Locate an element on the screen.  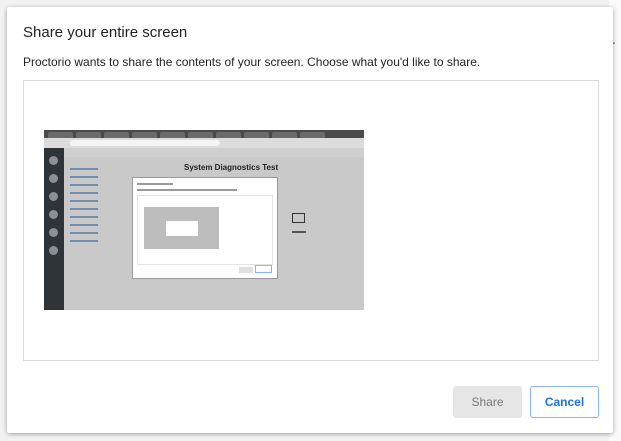
thumbnail-dialog-title-line is located at coordinates (155, 184).